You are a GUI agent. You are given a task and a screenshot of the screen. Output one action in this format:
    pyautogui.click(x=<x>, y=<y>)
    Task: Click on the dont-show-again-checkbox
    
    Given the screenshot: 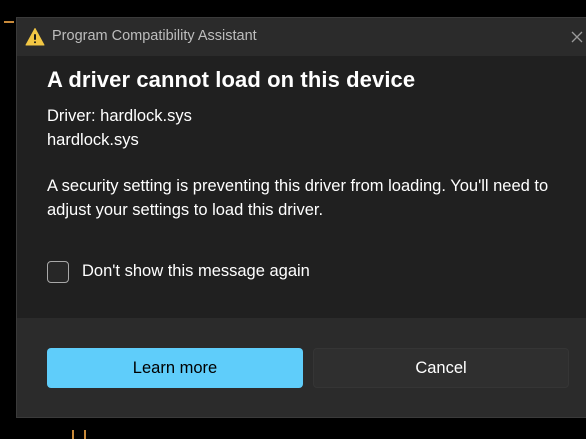 What is the action you would take?
    pyautogui.click(x=58, y=272)
    